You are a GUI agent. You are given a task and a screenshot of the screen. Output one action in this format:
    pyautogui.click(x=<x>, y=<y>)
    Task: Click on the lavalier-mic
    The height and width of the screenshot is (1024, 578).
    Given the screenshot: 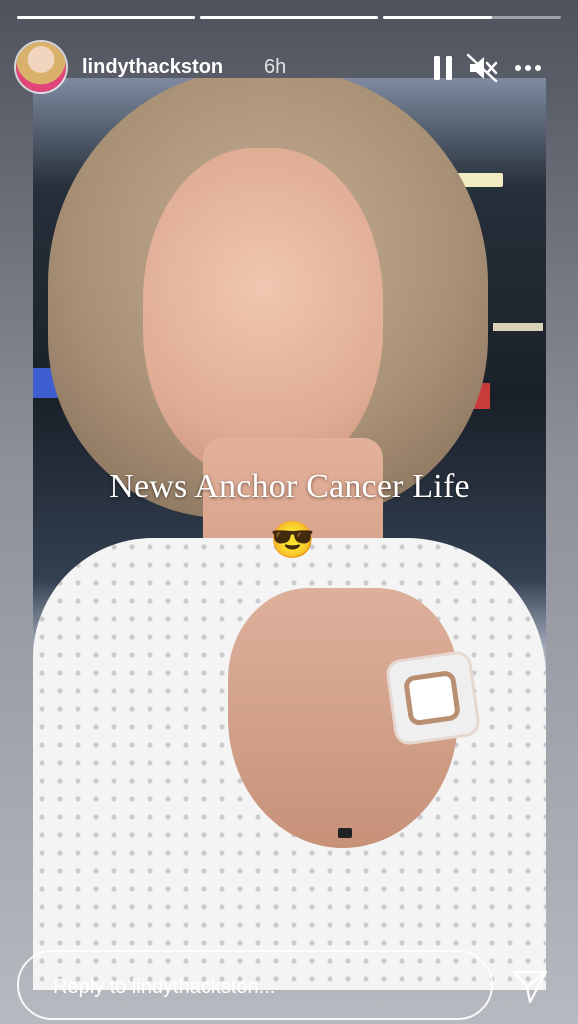 What is the action you would take?
    pyautogui.click(x=345, y=833)
    